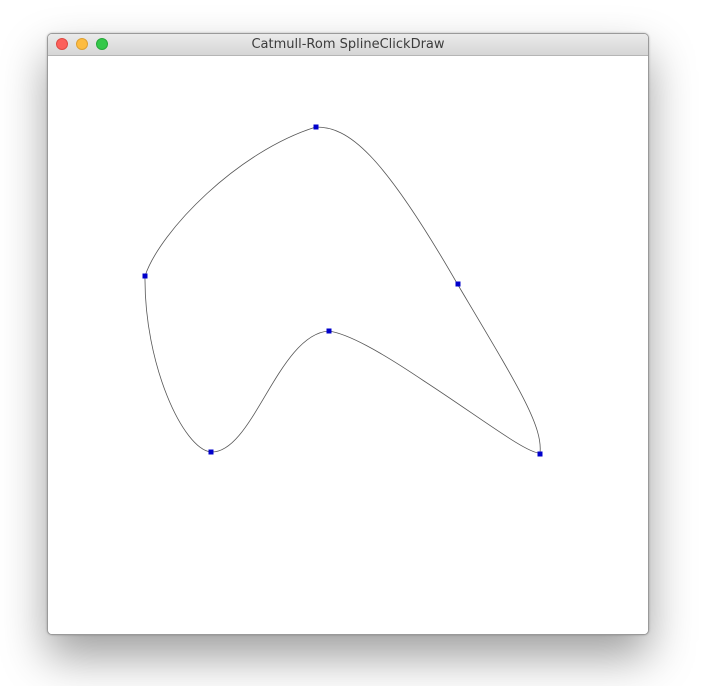 The height and width of the screenshot is (686, 706). I want to click on window-title: Catmull-Rom SplineClickDraw, so click(348, 44).